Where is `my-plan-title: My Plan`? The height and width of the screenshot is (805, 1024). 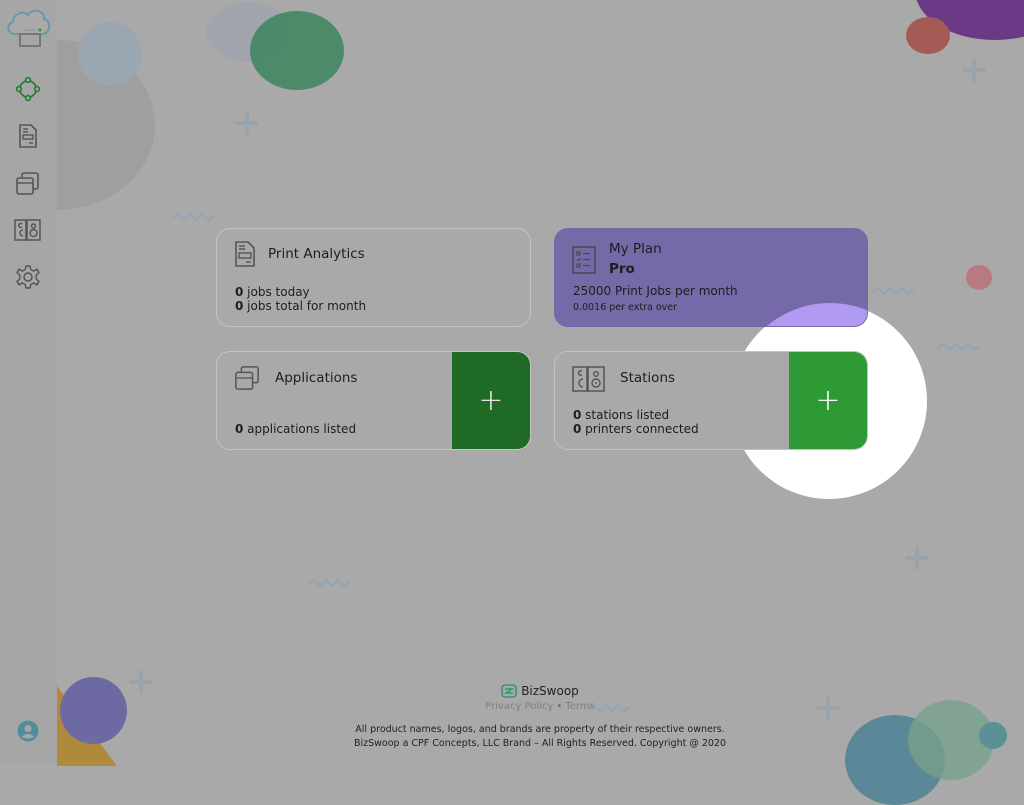
my-plan-title: My Plan is located at coordinates (635, 249).